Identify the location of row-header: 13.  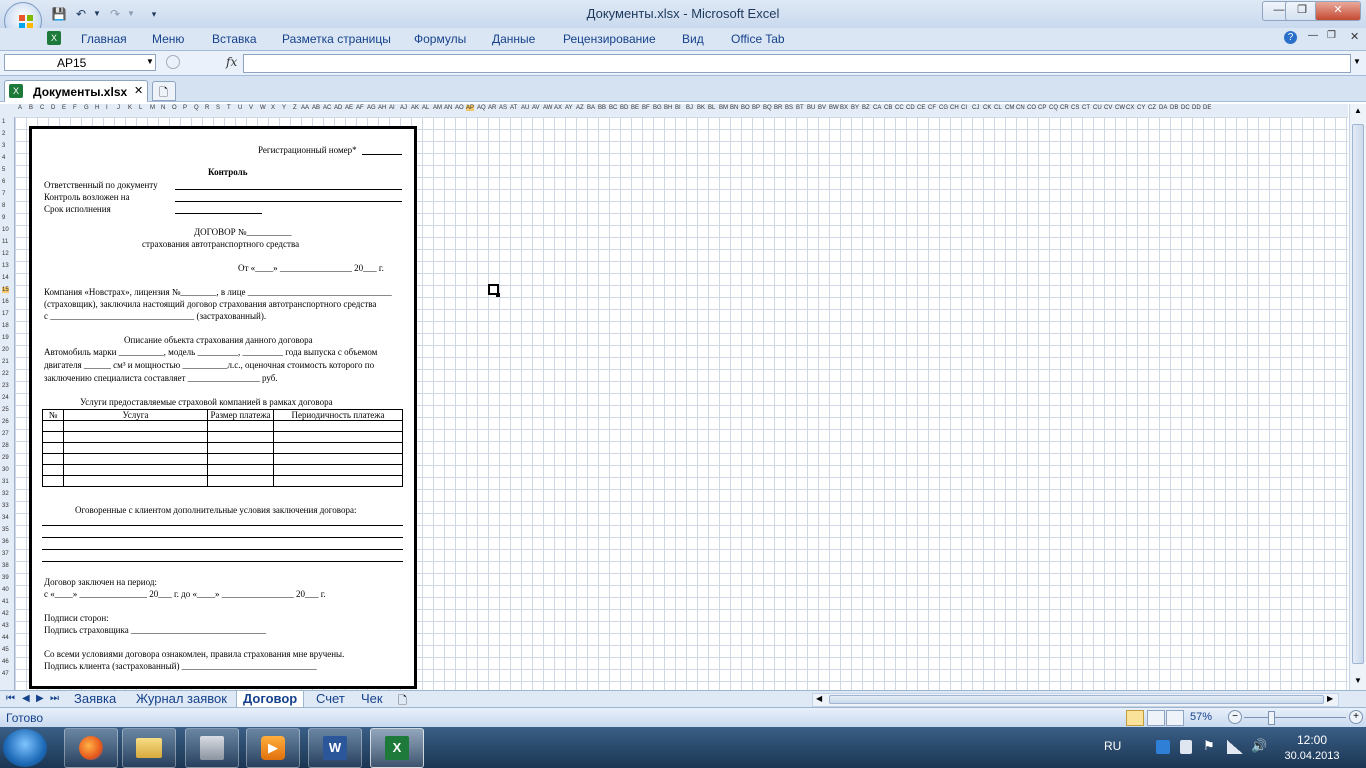
(5, 266).